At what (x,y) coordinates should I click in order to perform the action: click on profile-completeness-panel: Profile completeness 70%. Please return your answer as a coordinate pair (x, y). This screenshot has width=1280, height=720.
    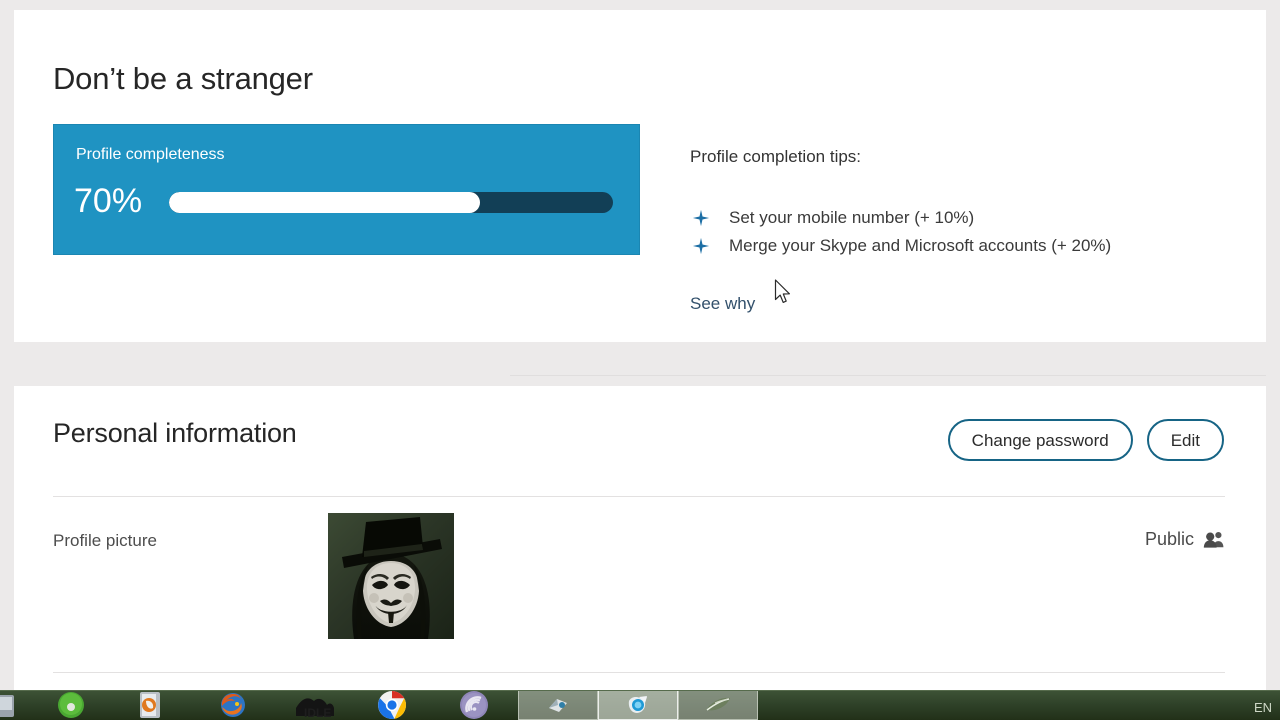
    Looking at the image, I should click on (346, 189).